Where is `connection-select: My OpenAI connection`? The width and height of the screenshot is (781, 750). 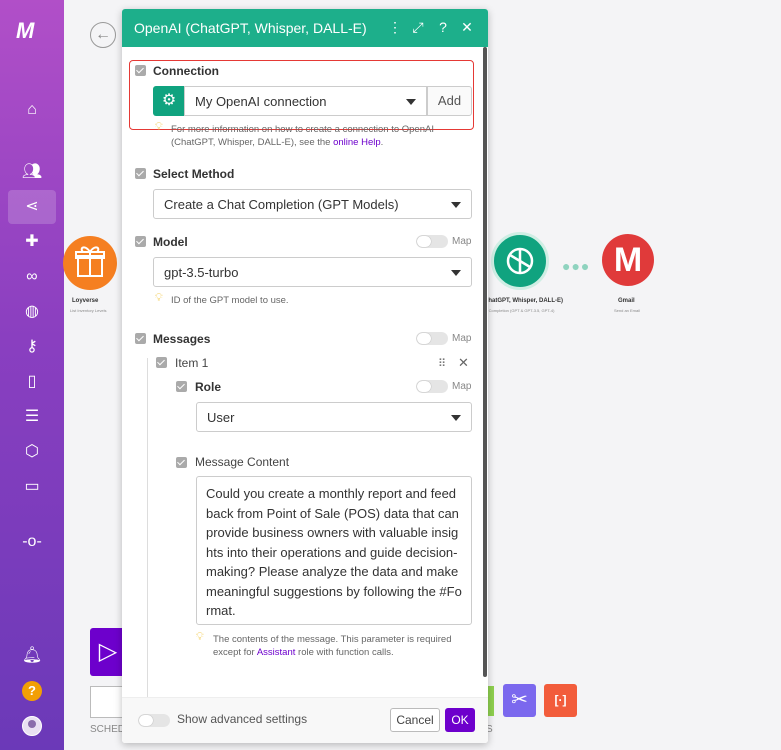 connection-select: My OpenAI connection is located at coordinates (305, 101).